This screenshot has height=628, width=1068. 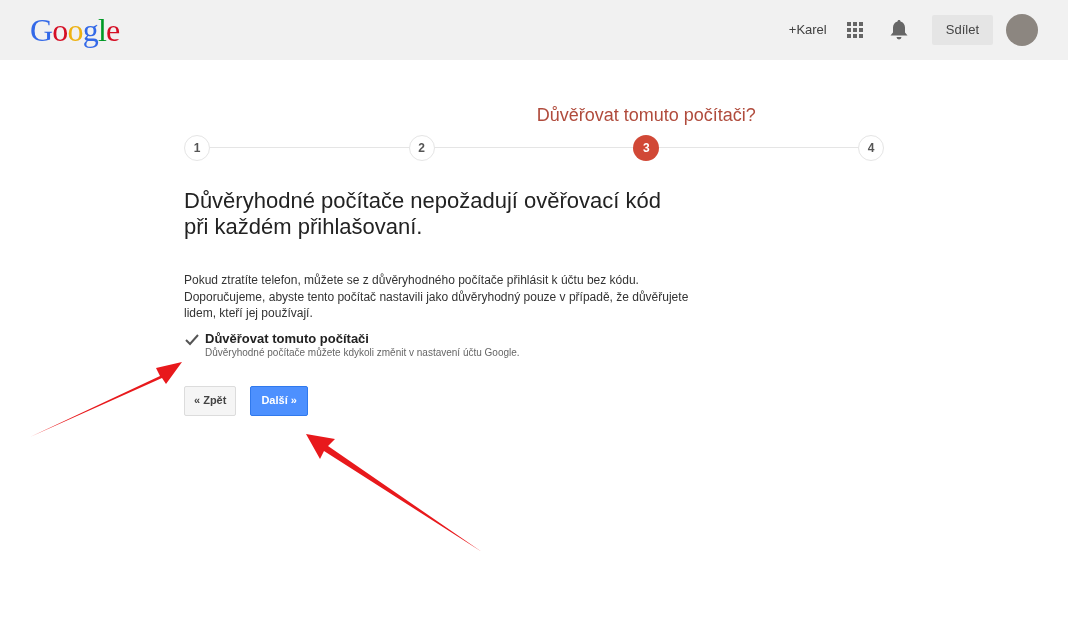 I want to click on google-logo: Google, so click(x=75, y=30).